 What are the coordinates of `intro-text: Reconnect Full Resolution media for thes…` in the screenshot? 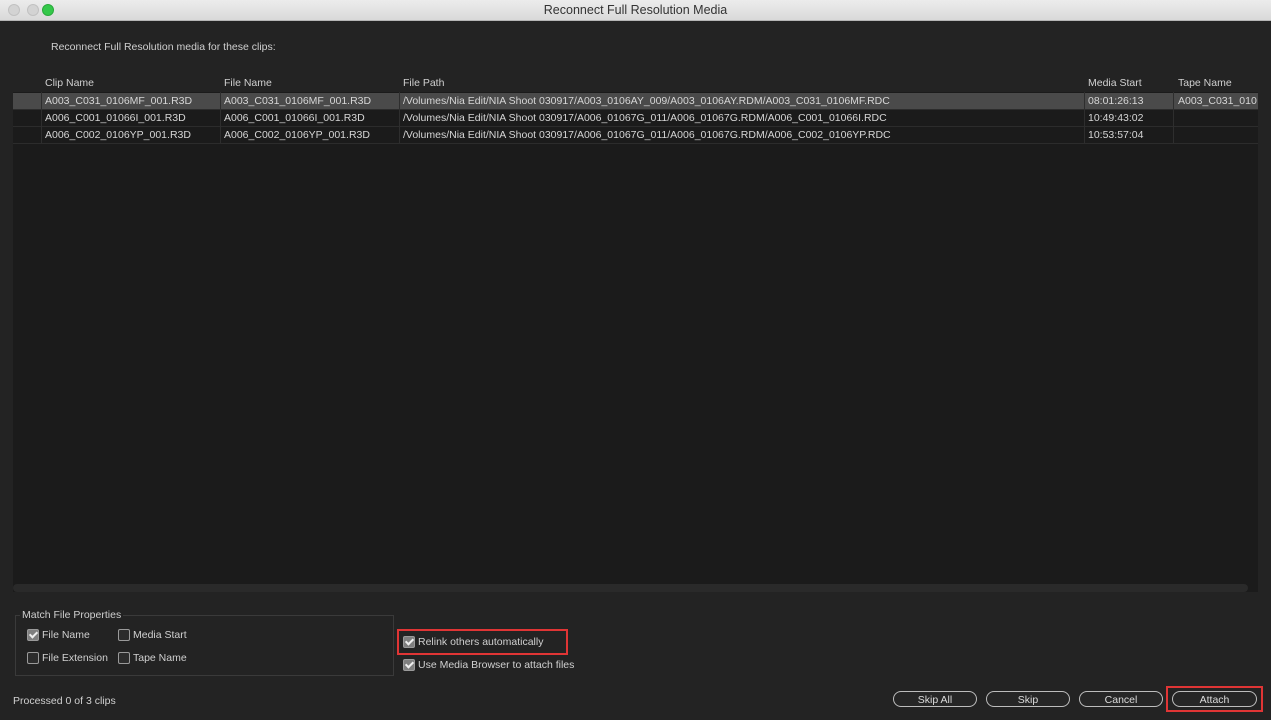 It's located at (163, 47).